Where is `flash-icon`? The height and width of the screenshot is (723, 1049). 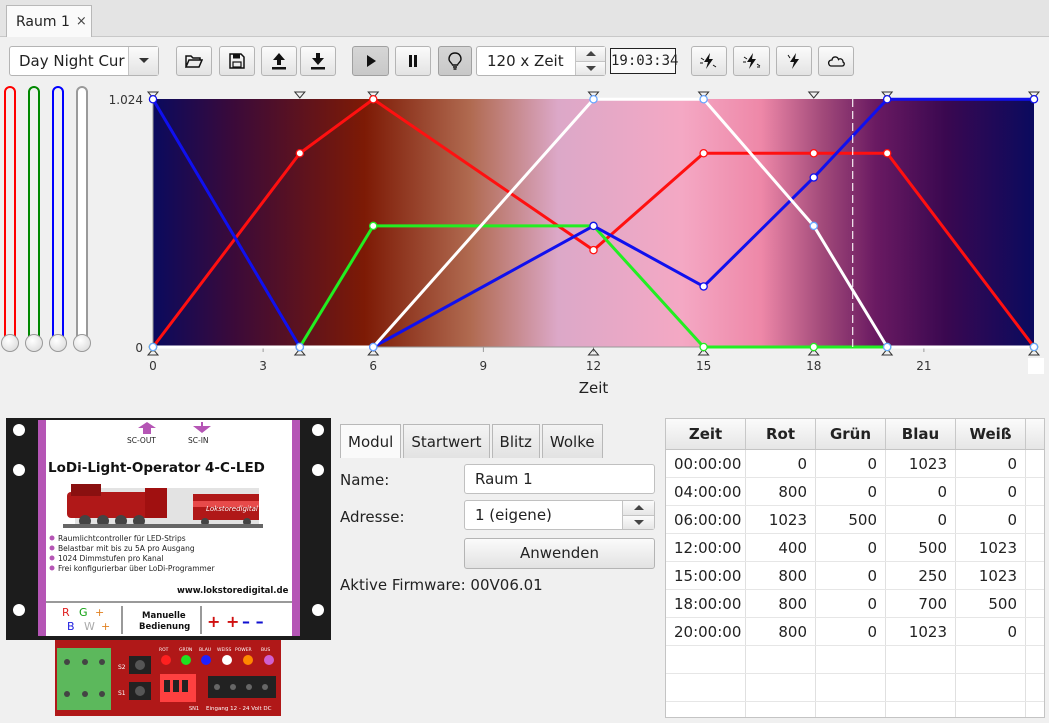
flash-icon is located at coordinates (793, 61).